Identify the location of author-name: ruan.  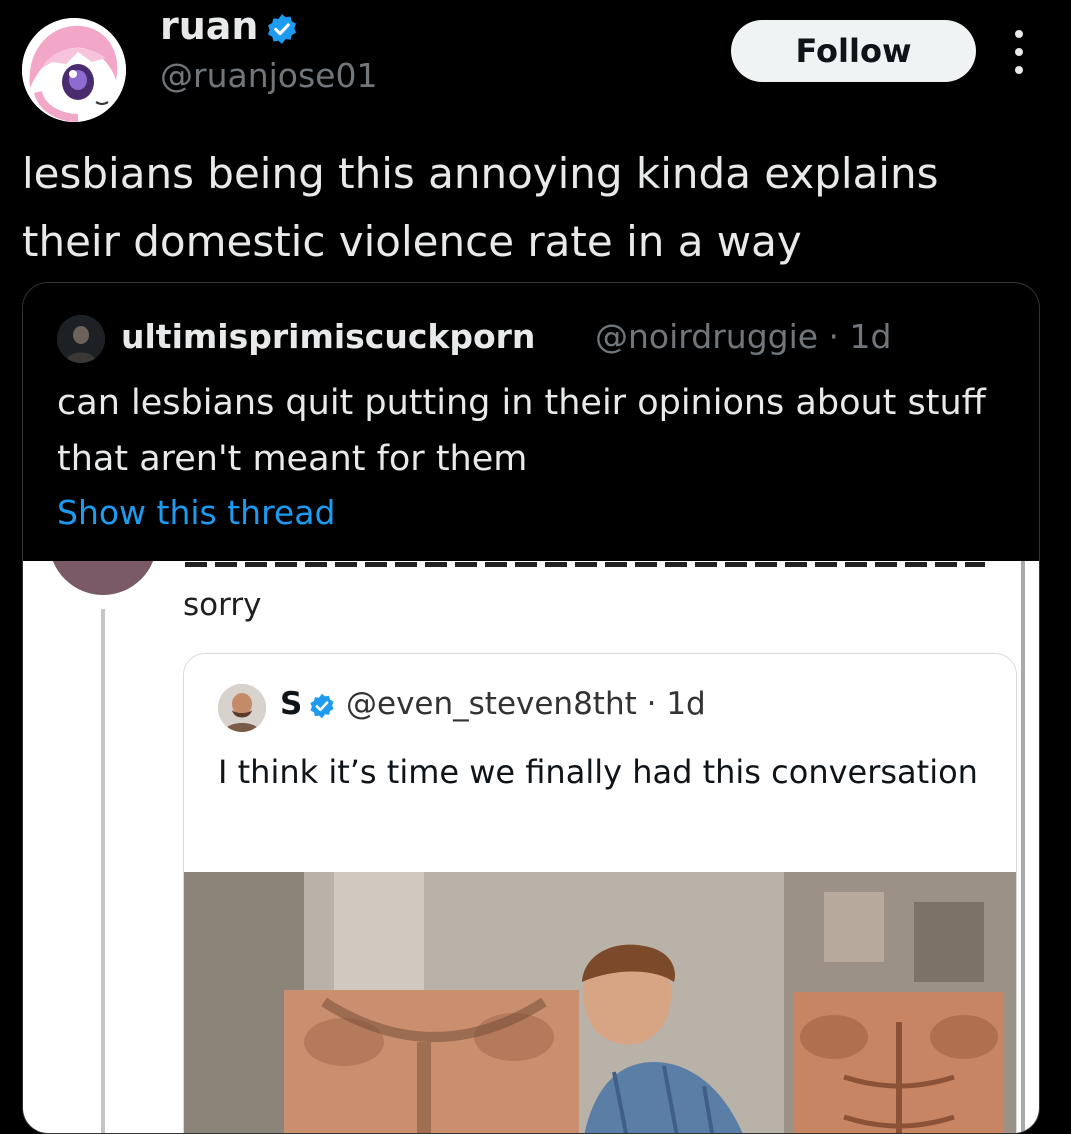
(209, 26).